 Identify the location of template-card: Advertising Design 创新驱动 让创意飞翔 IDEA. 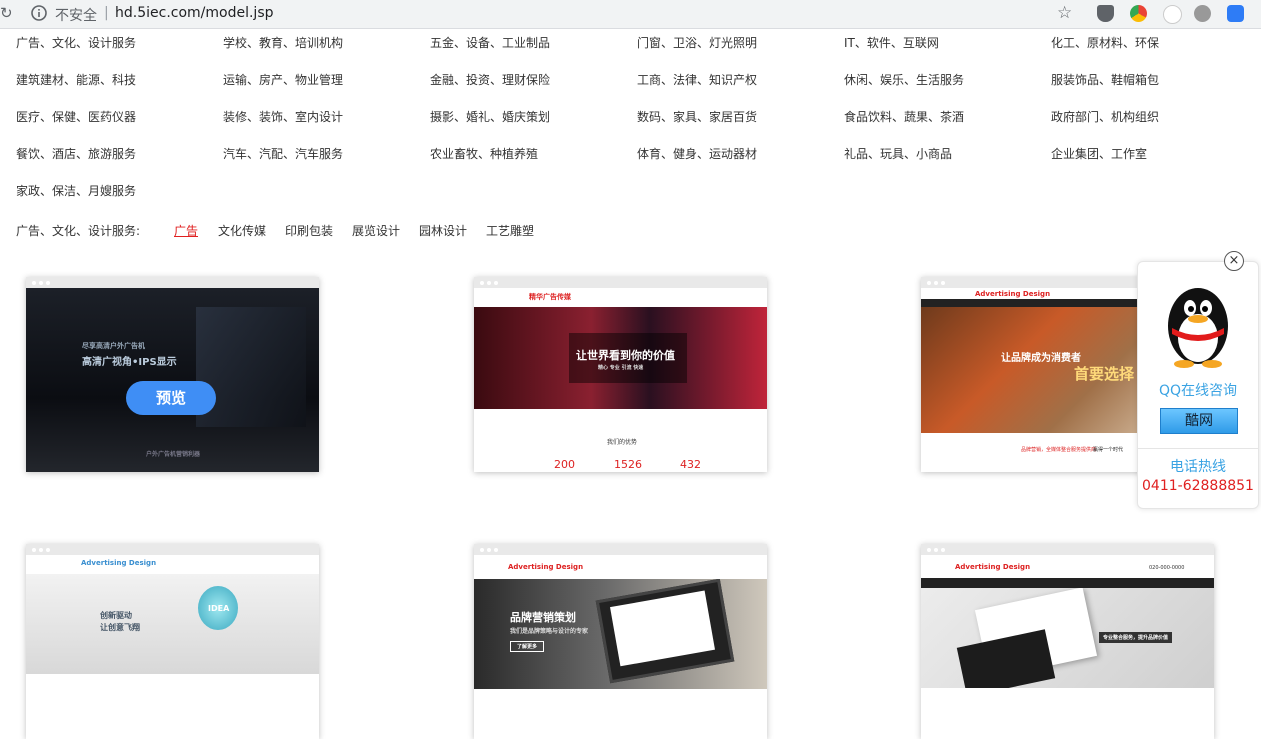
(172, 641).